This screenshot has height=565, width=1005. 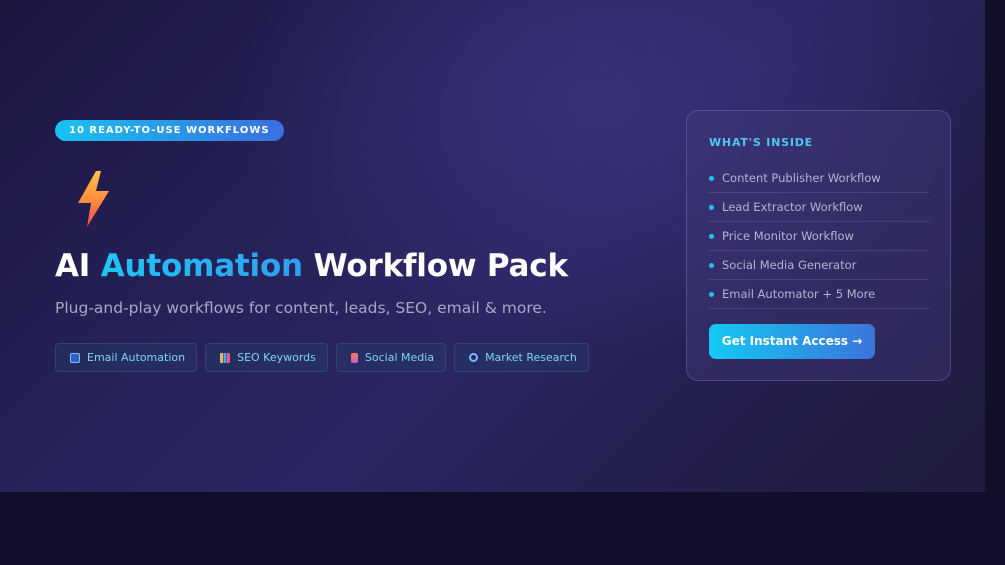 I want to click on list-item-label: Content Publisher Workflow, so click(x=801, y=178).